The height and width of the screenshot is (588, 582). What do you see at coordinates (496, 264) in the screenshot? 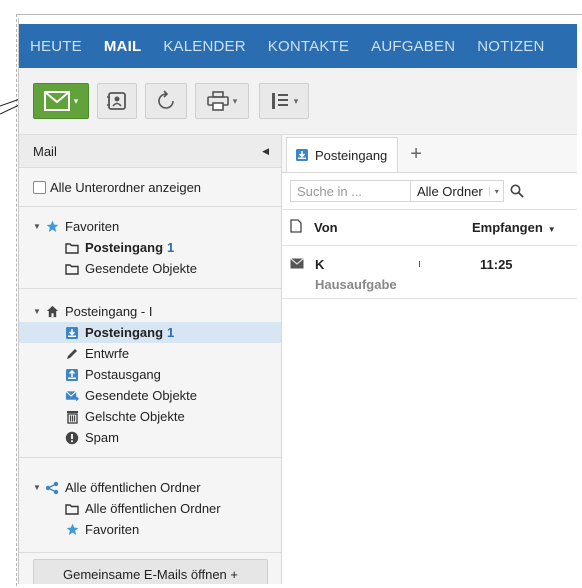
I see `message-time: 11:25` at bounding box center [496, 264].